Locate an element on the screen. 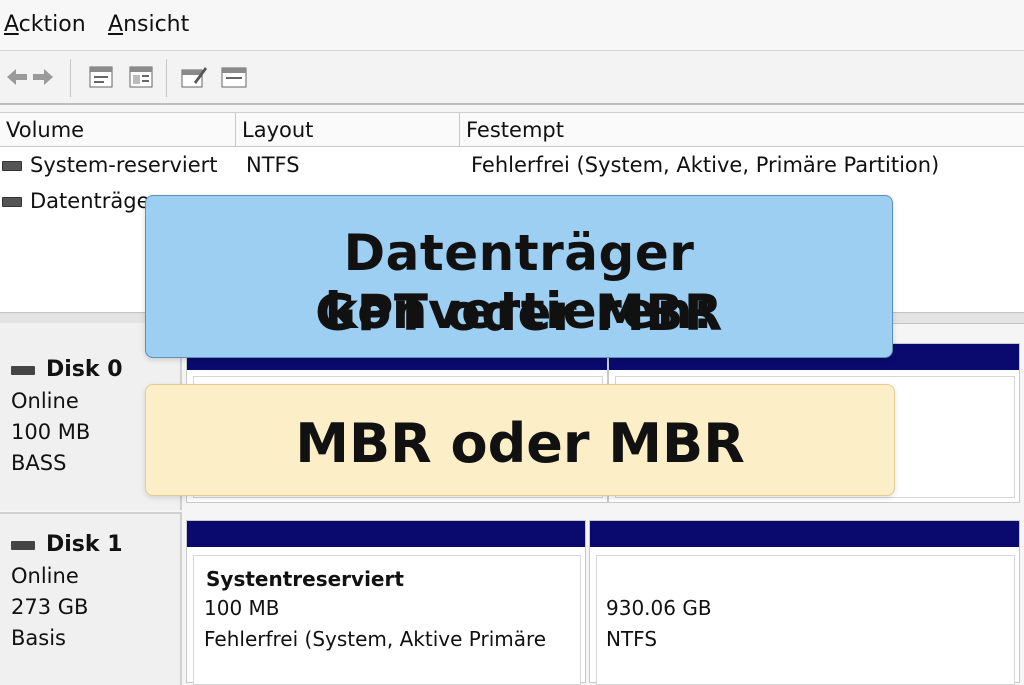 This screenshot has height=685, width=1024. edit-icon is located at coordinates (194, 77).